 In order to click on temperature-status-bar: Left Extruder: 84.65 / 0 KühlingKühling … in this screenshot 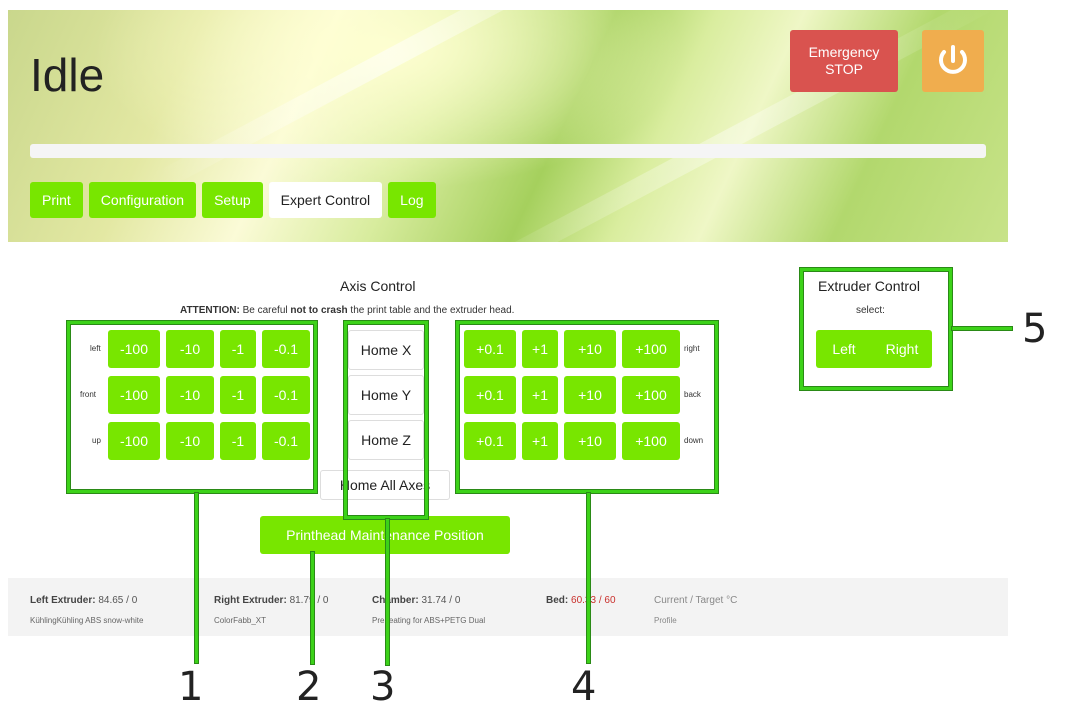, I will do `click(508, 607)`.